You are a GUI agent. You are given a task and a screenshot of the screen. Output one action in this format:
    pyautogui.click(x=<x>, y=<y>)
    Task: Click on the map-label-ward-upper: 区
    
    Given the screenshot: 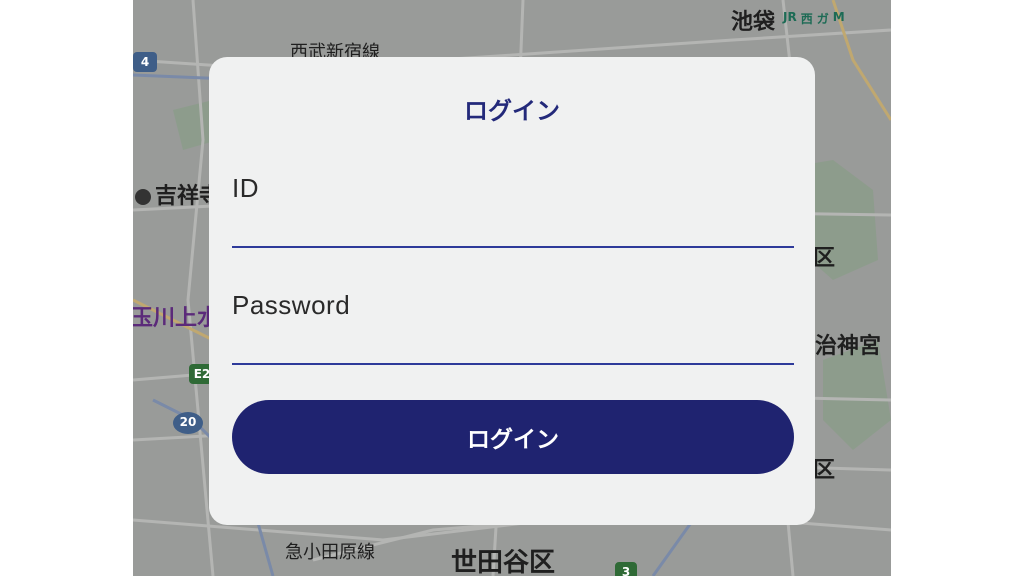 What is the action you would take?
    pyautogui.click(x=824, y=258)
    